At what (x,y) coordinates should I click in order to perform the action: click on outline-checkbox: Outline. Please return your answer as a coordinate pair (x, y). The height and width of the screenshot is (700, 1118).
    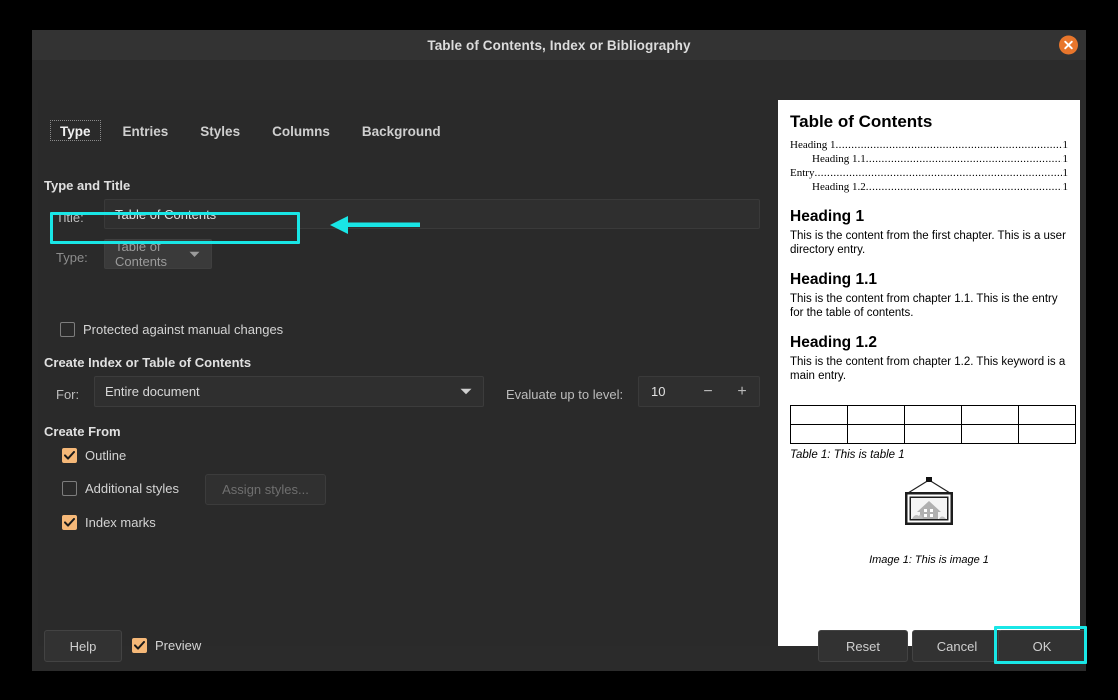
    Looking at the image, I should click on (94, 455).